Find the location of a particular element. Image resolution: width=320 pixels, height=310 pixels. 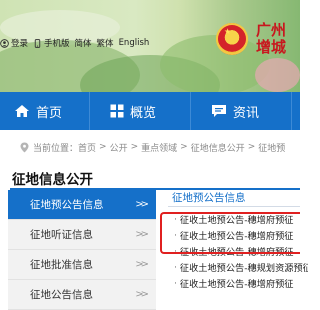

login-label: 登录 is located at coordinates (20, 44).